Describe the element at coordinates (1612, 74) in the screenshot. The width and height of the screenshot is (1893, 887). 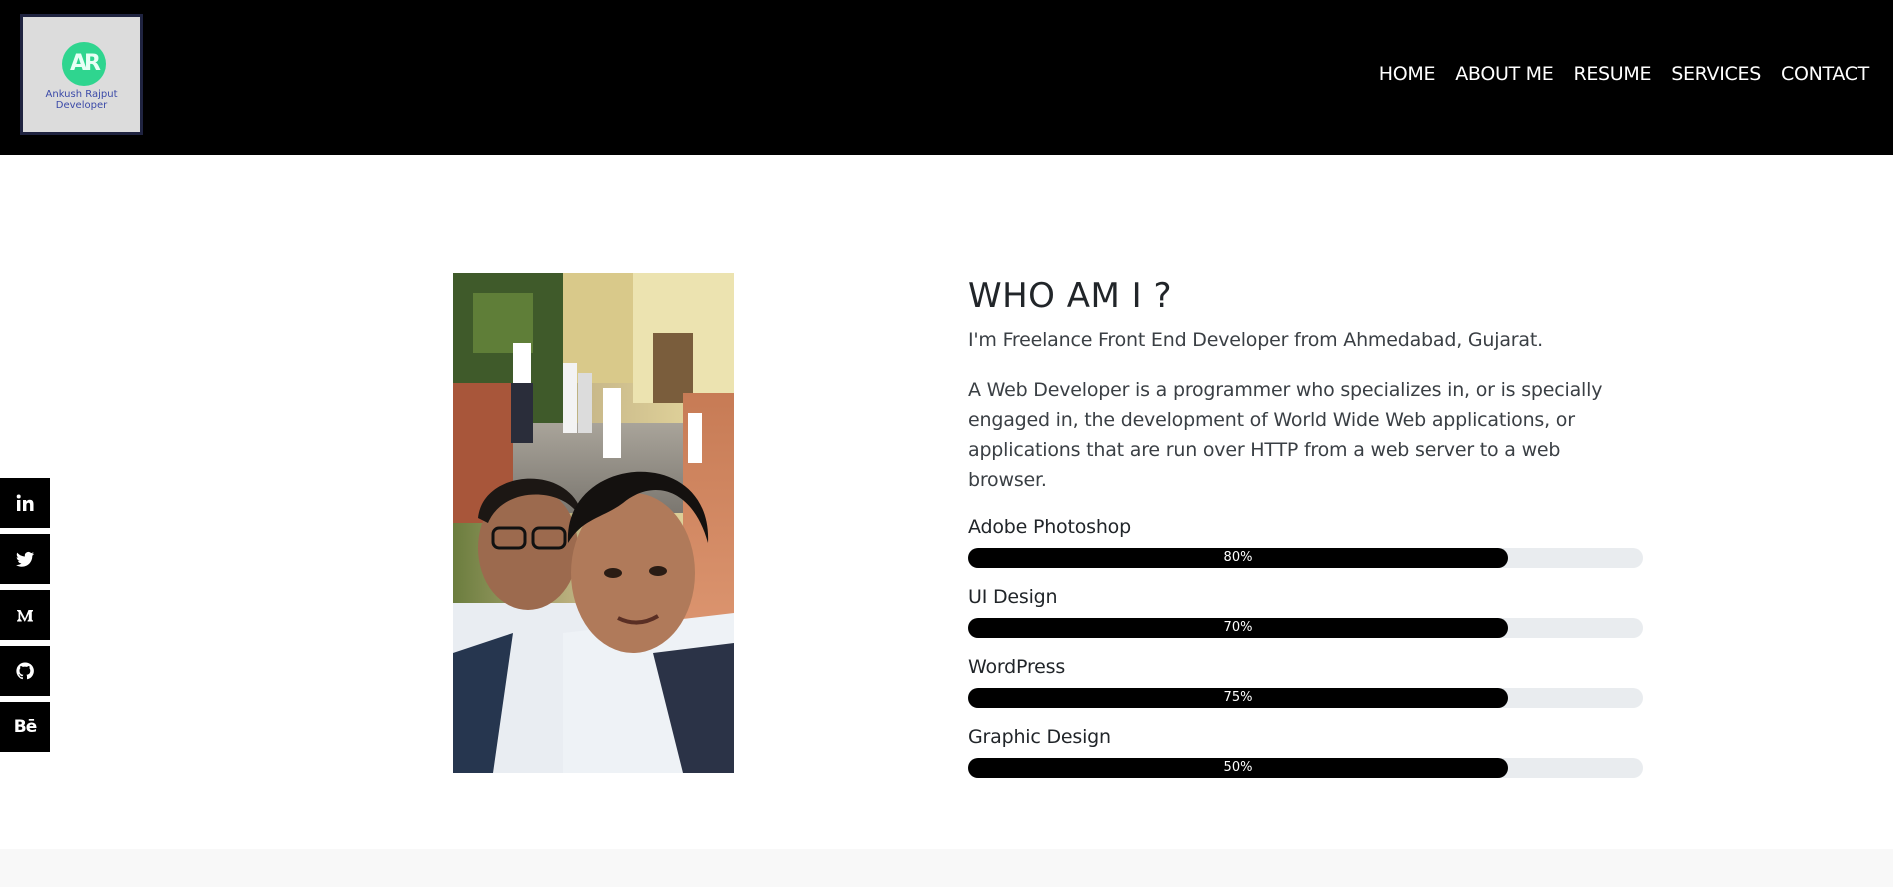
I see `nav-resume: RESUME` at that location.